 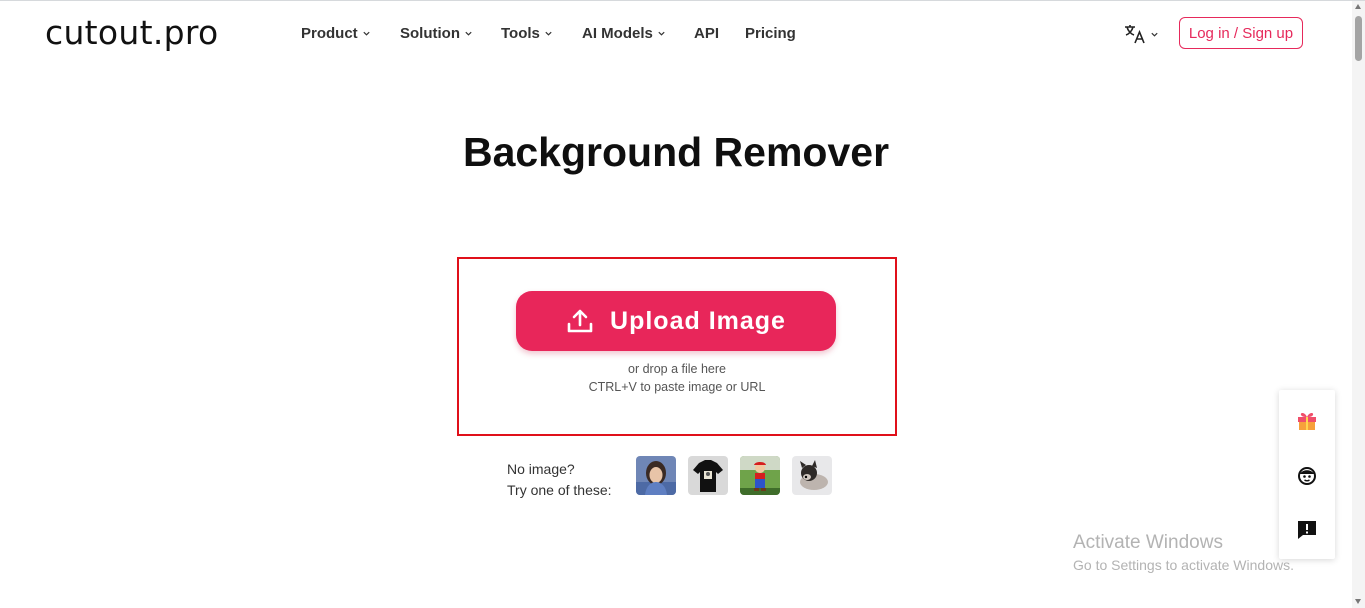 I want to click on sample-tshirt, so click(x=708, y=475).